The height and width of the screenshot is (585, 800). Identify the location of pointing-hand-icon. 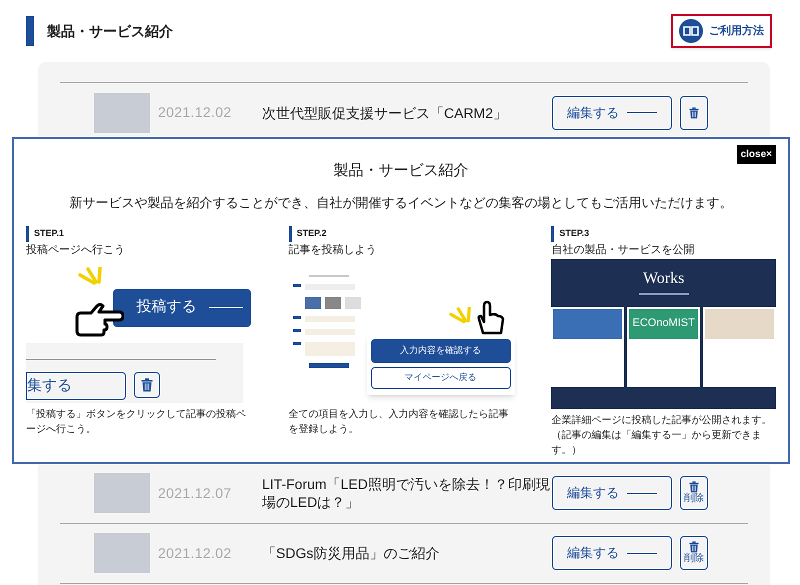
(99, 319).